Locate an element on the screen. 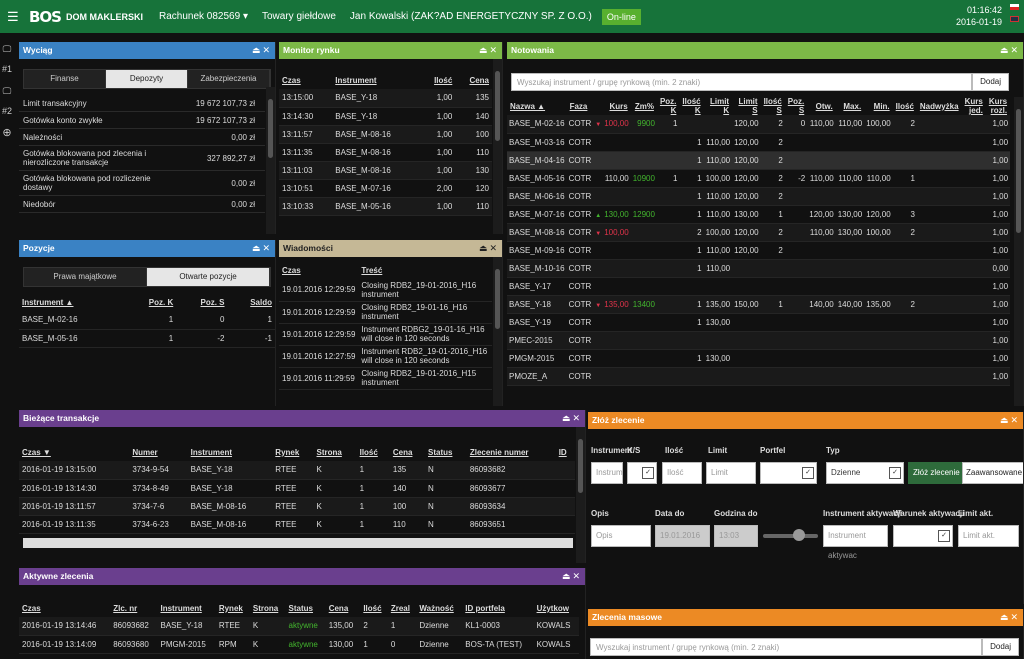 This screenshot has height=659, width=1024. data-do-input: 19.01.2016 is located at coordinates (682, 536).